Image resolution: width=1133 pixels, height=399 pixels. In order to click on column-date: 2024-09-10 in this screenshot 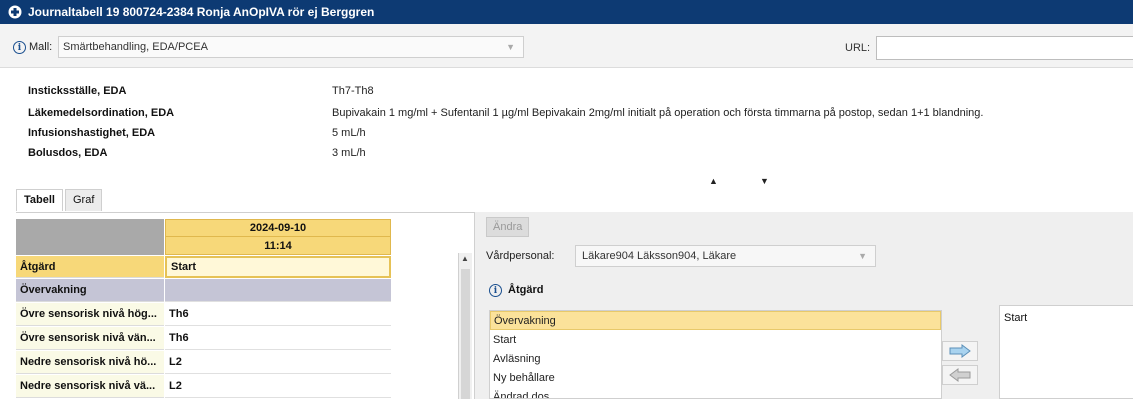, I will do `click(278, 228)`.